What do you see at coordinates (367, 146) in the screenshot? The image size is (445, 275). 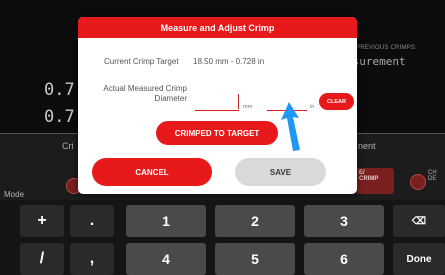 I see `background-section-right: nent` at bounding box center [367, 146].